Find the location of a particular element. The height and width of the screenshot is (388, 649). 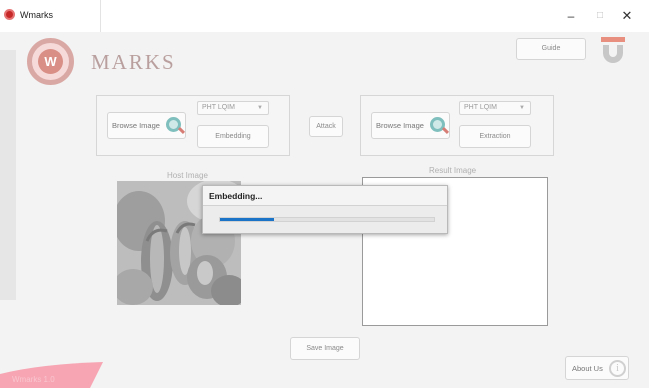

embed-method-select: PHT LQIM ▼ is located at coordinates (233, 108).